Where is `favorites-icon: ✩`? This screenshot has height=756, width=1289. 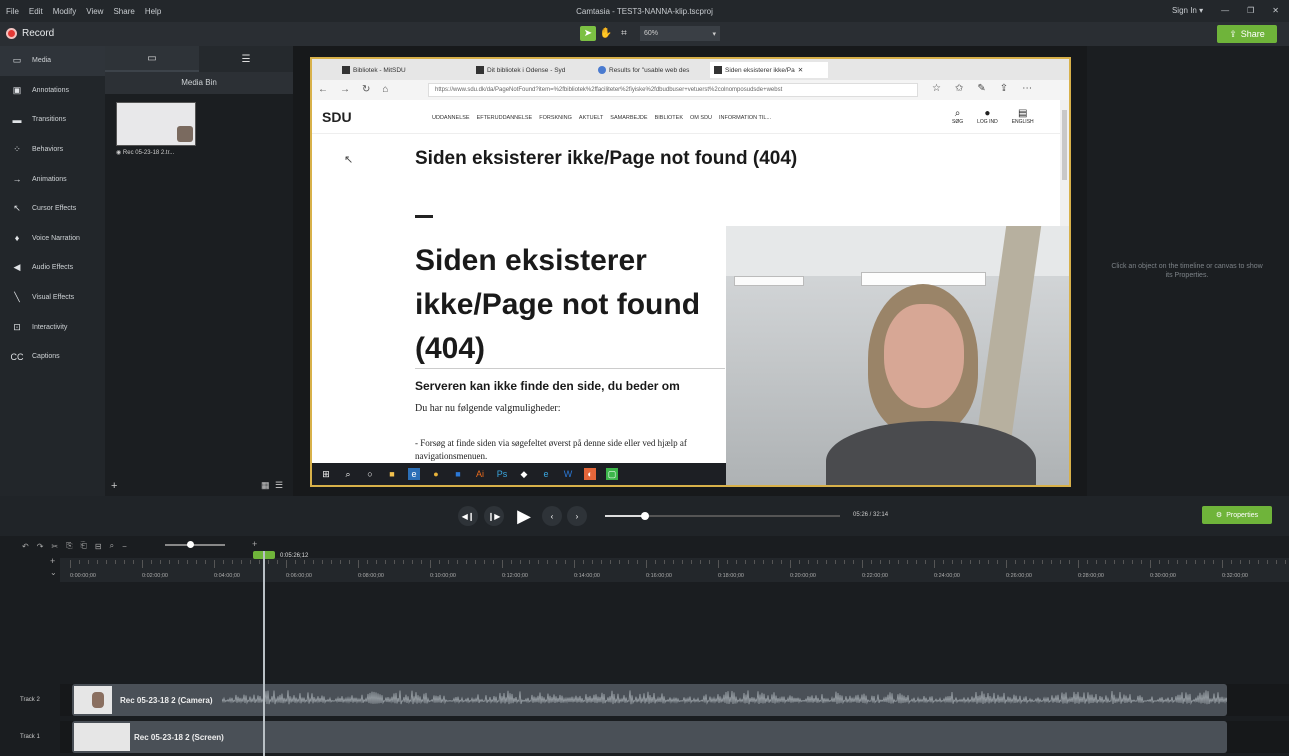 favorites-icon: ✩ is located at coordinates (959, 88).